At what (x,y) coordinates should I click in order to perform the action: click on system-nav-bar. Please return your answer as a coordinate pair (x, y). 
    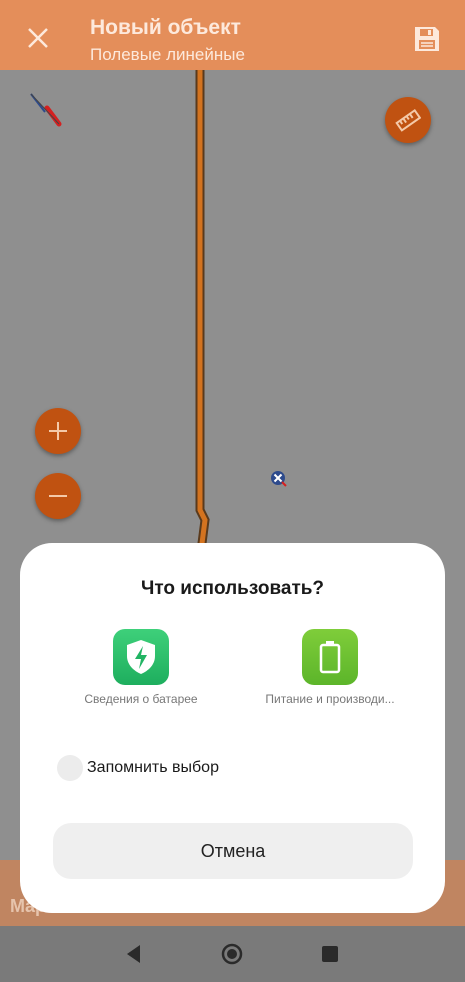
    Looking at the image, I should click on (232, 954).